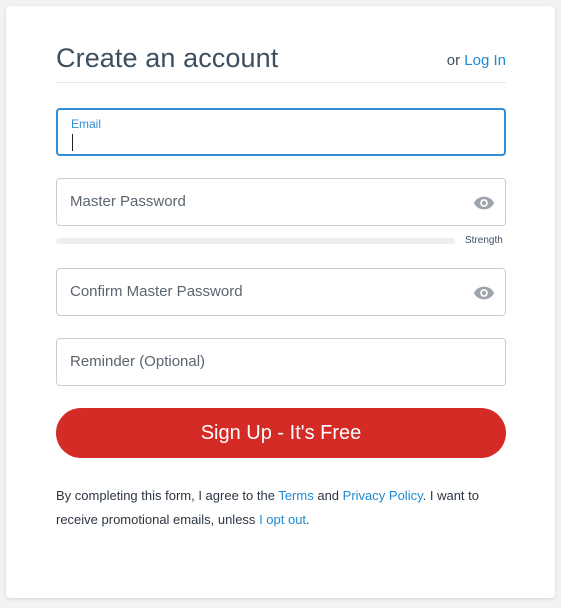  I want to click on opt-out-link: I opt out, so click(282, 519).